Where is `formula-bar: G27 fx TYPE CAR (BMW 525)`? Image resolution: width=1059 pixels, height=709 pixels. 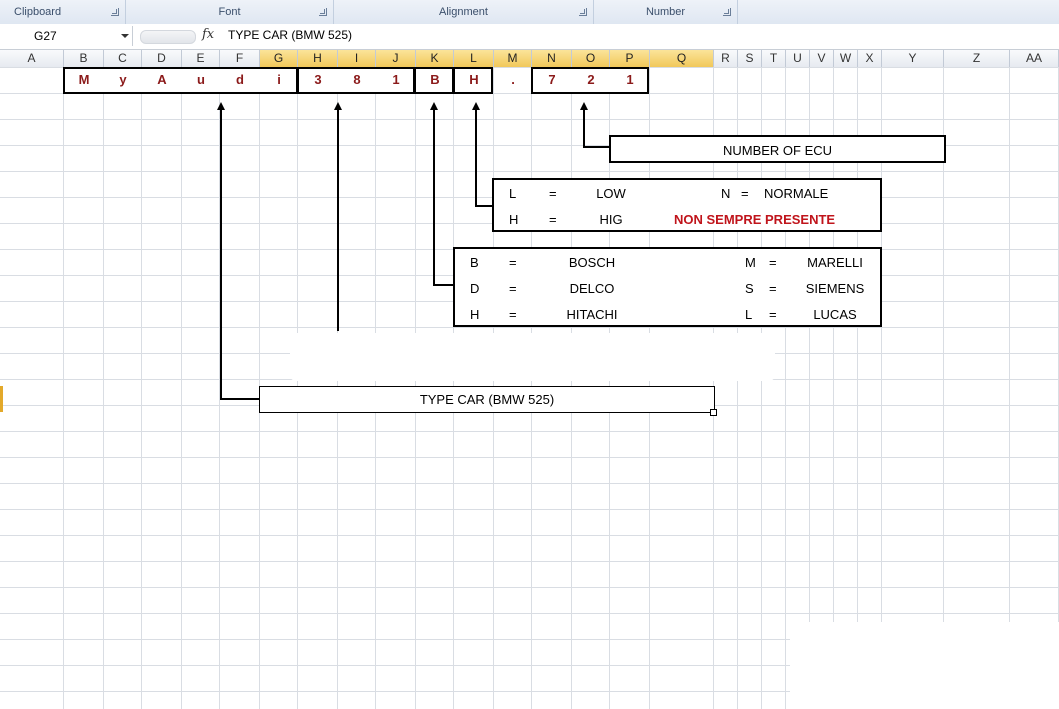 formula-bar: G27 fx TYPE CAR (BMW 525) is located at coordinates (529, 37).